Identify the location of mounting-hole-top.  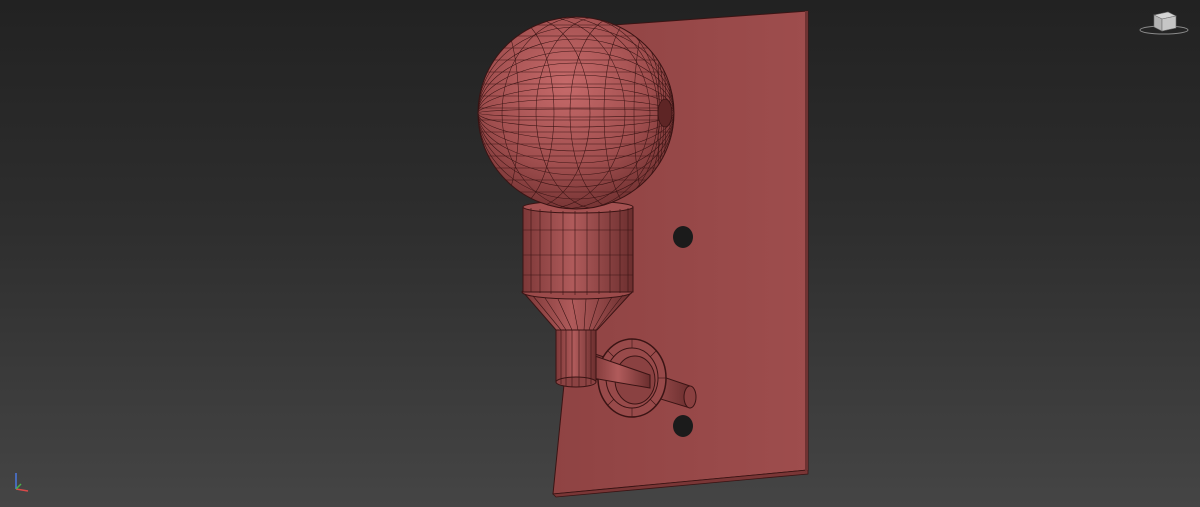
(683, 237).